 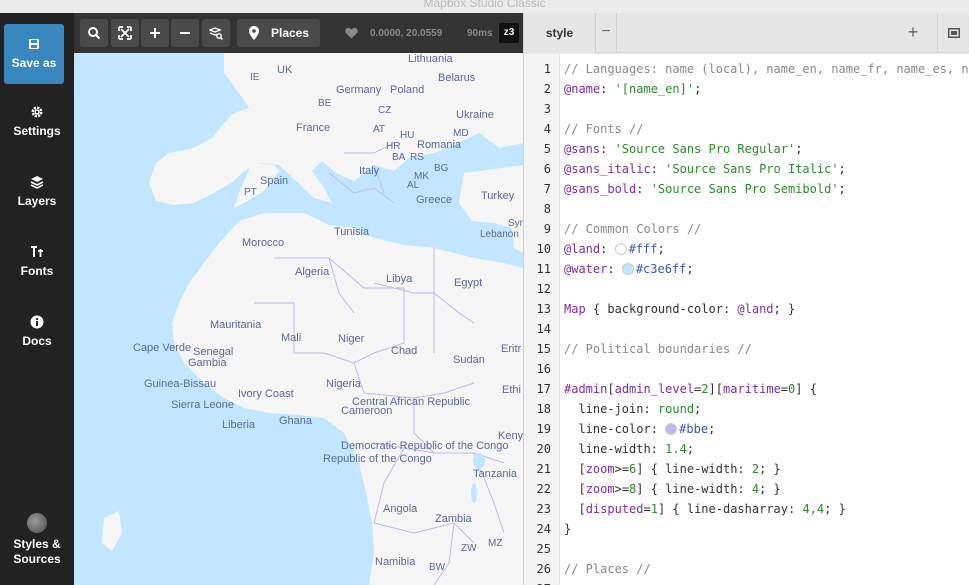 I want to click on map-label: Romania, so click(x=439, y=145).